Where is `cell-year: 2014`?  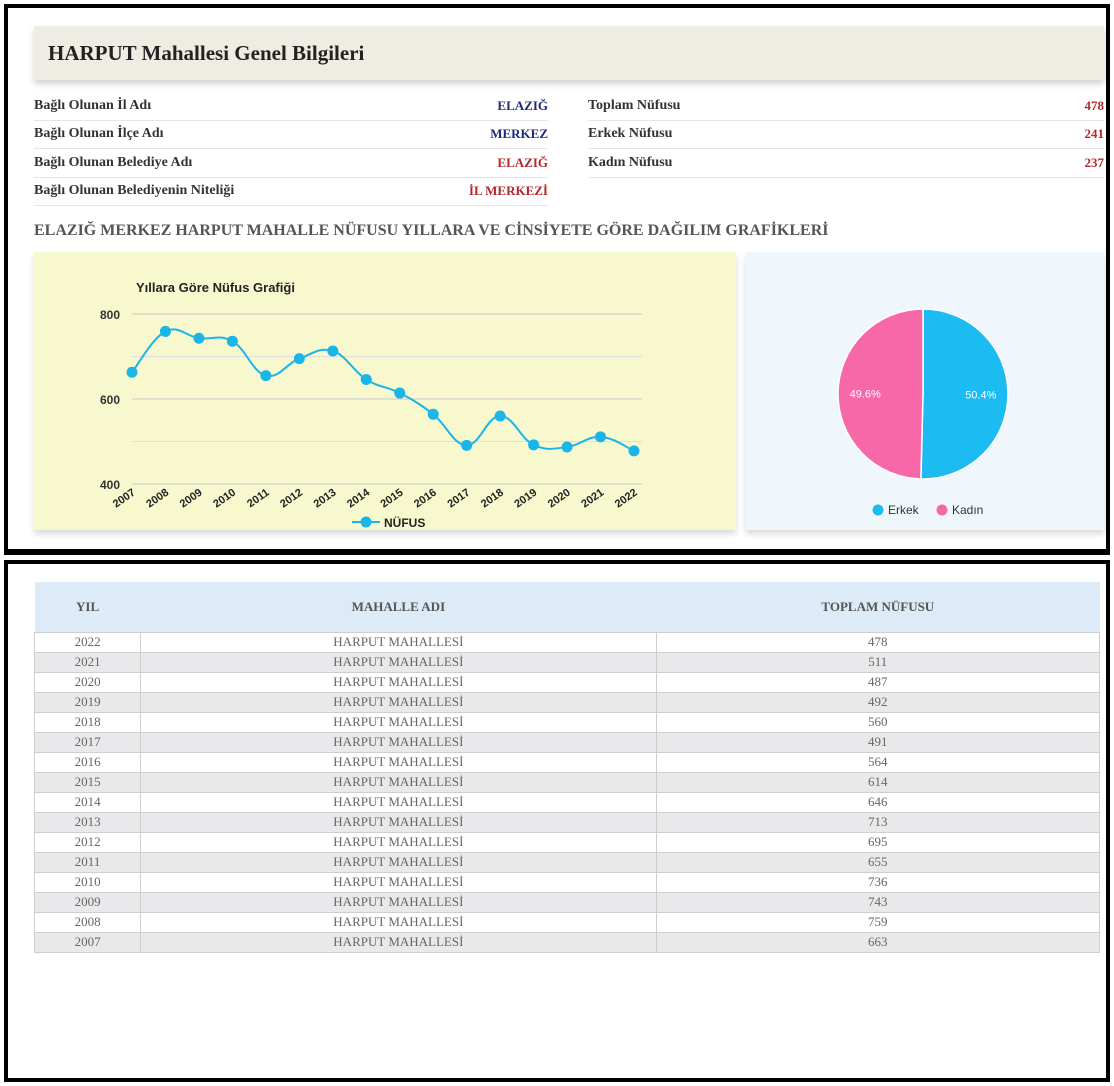
cell-year: 2014 is located at coordinates (87, 802).